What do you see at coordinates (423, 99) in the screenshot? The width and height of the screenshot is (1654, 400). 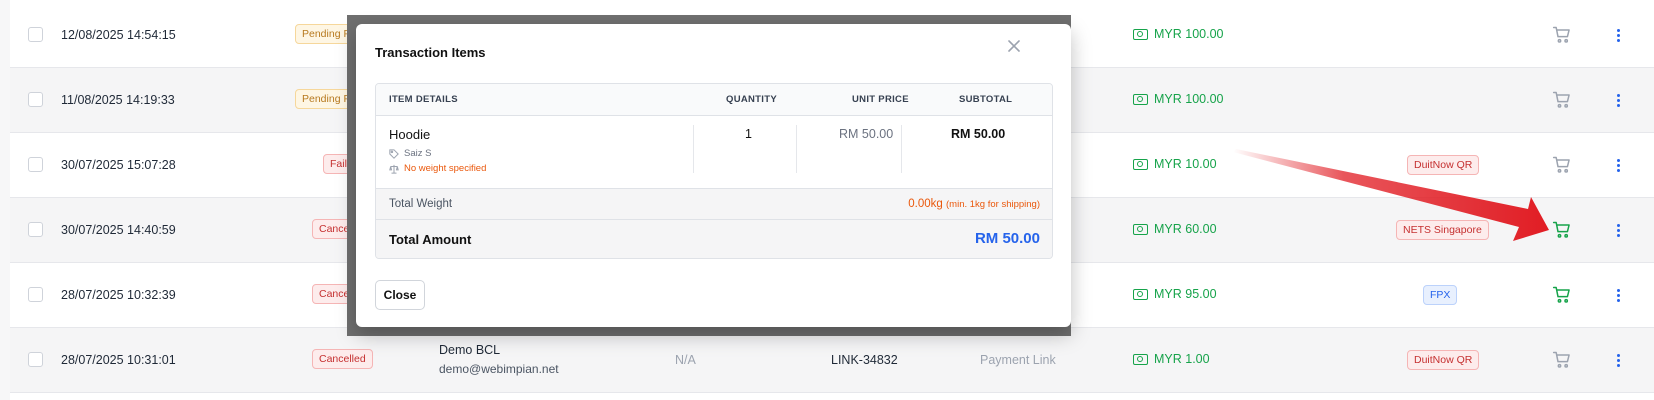 I see `column-header-details: ITEM DETAILS` at bounding box center [423, 99].